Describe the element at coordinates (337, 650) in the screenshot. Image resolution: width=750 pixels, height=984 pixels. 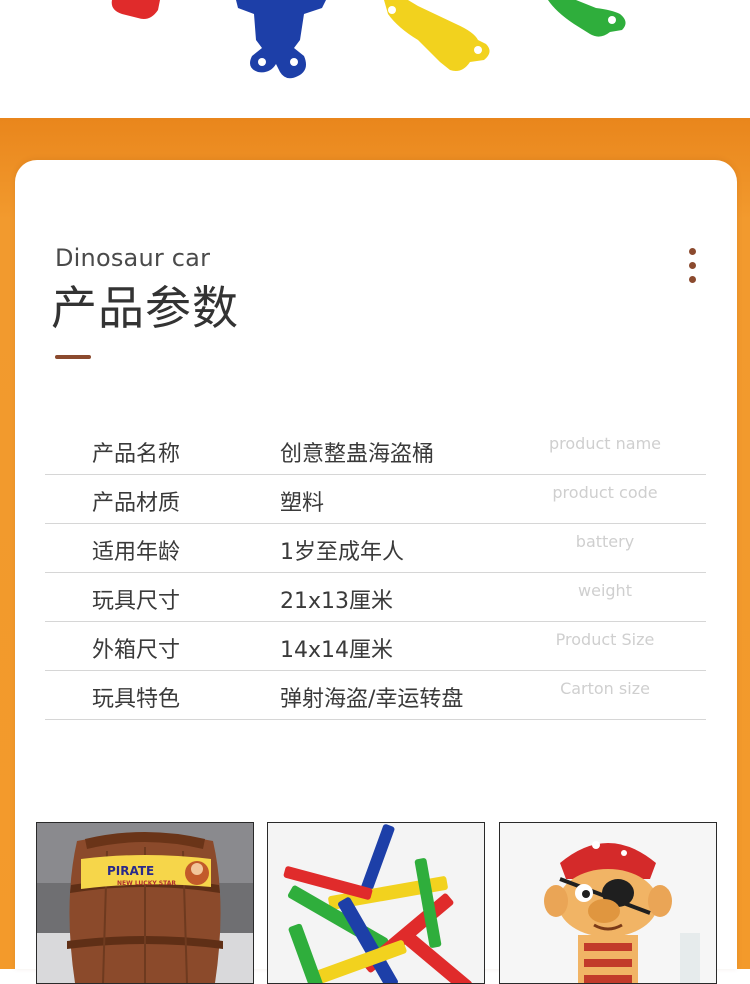
I see `spec-value: 14x14厘米` at that location.